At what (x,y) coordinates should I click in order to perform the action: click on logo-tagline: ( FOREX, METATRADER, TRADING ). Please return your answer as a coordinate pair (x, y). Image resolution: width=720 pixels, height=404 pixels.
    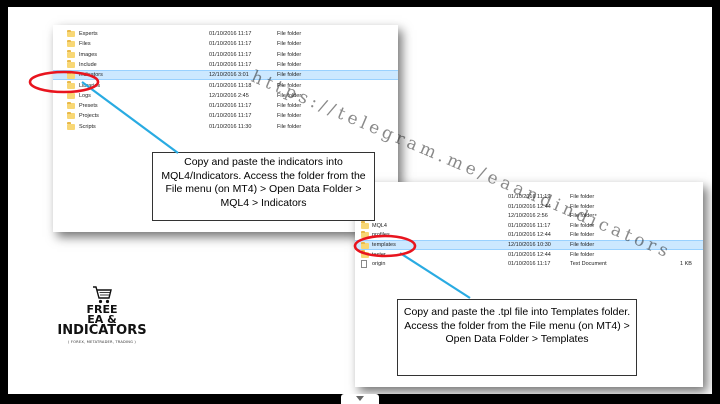
    Looking at the image, I should click on (102, 342).